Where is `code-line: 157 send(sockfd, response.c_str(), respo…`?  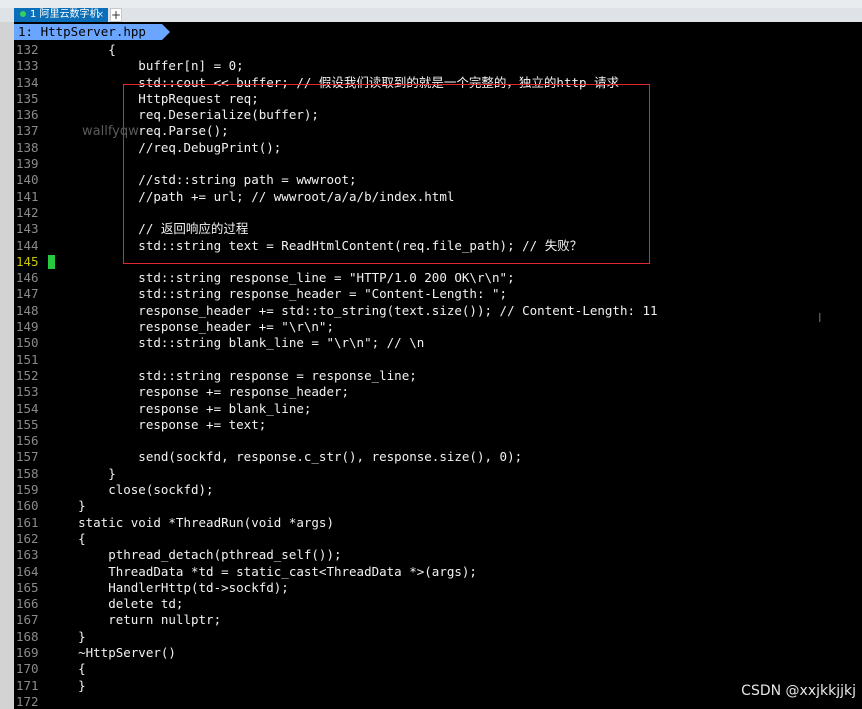 code-line: 157 send(sockfd, response.c_str(), respo… is located at coordinates (438, 457).